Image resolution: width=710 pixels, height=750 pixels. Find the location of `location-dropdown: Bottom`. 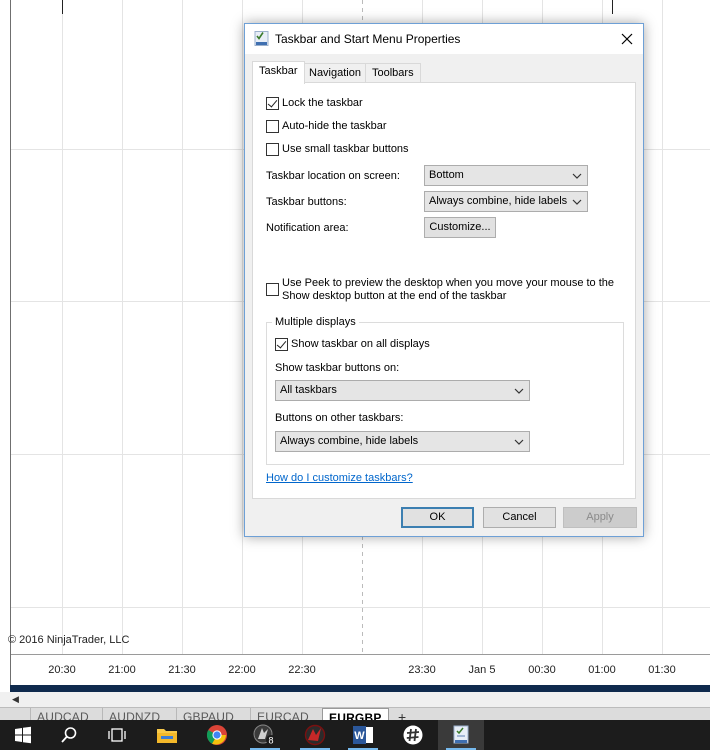

location-dropdown: Bottom is located at coordinates (506, 175).